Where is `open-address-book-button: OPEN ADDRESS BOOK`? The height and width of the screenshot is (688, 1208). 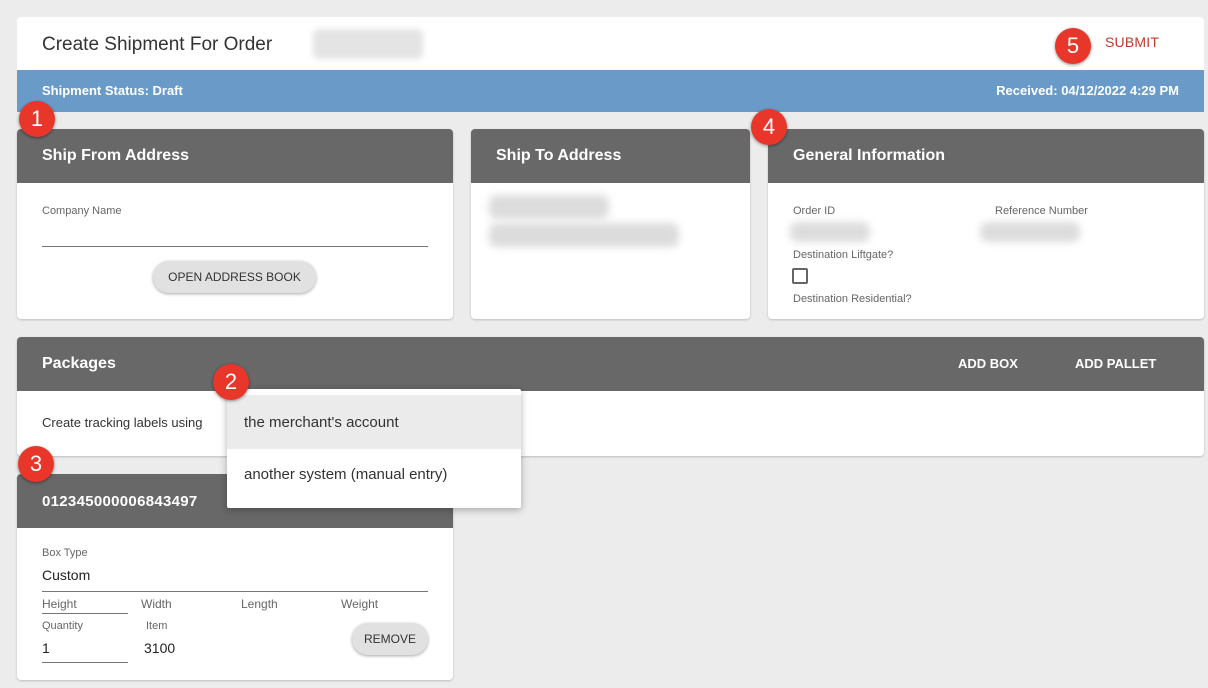
open-address-book-button: OPEN ADDRESS BOOK is located at coordinates (234, 277).